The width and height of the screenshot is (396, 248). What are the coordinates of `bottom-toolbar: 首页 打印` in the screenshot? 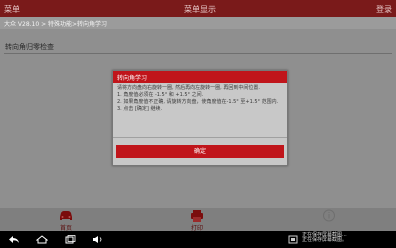 It's located at (198, 220).